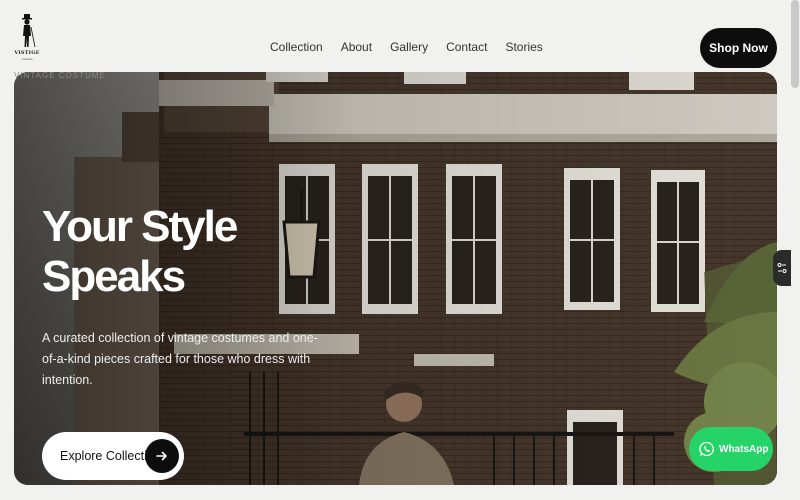 The height and width of the screenshot is (500, 800). I want to click on hero-title: Your Style Speaks, so click(202, 252).